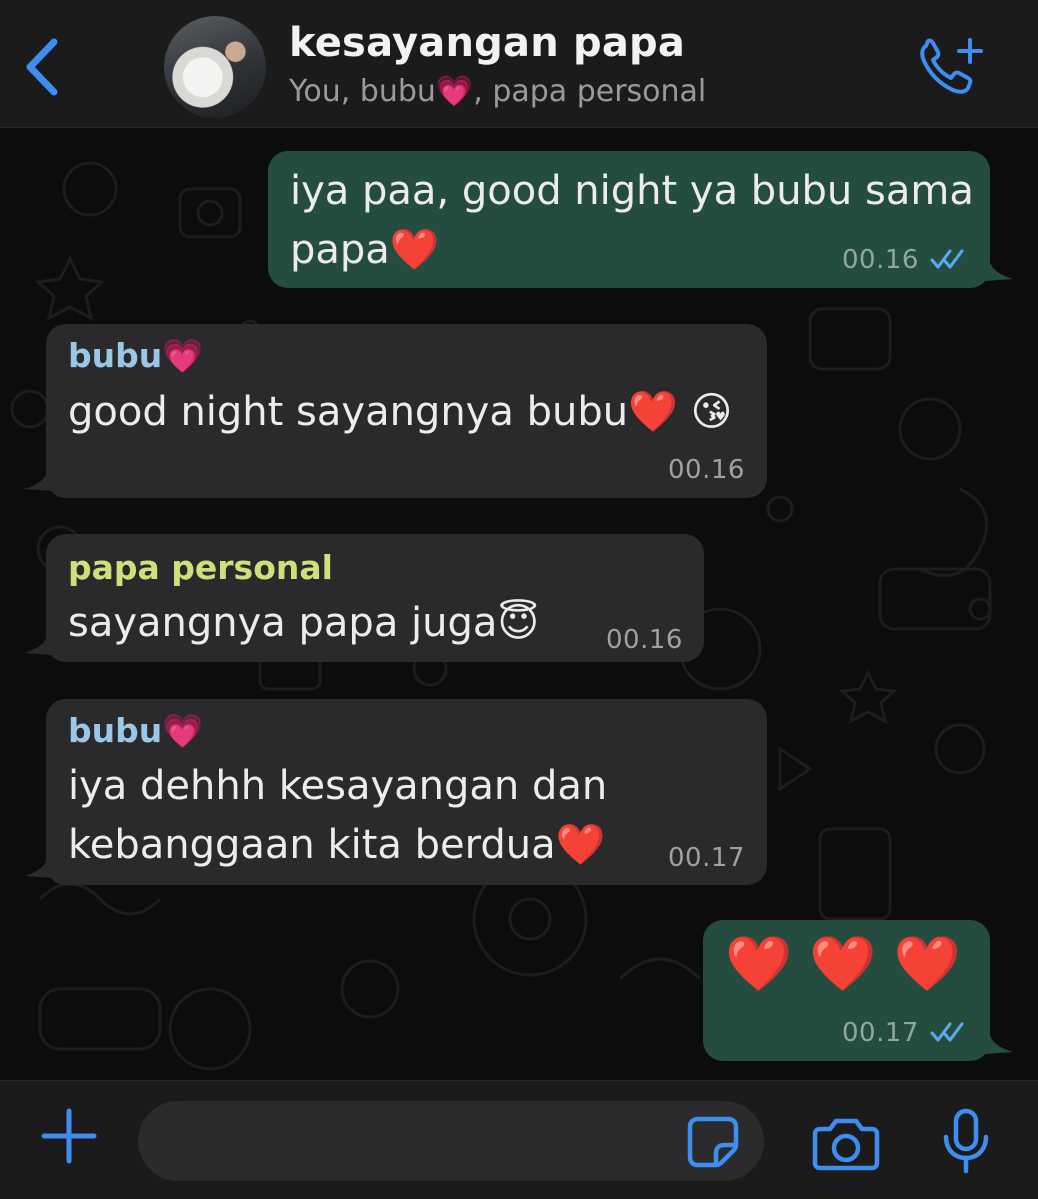 The height and width of the screenshot is (1199, 1038). I want to click on chat-participants: You, bubu💗, papa personal, so click(497, 91).